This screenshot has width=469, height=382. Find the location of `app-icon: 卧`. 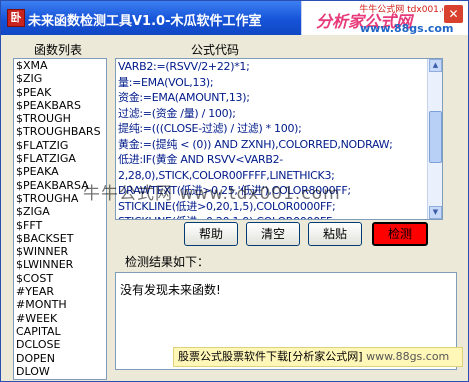

app-icon: 卧 is located at coordinates (16, 18).